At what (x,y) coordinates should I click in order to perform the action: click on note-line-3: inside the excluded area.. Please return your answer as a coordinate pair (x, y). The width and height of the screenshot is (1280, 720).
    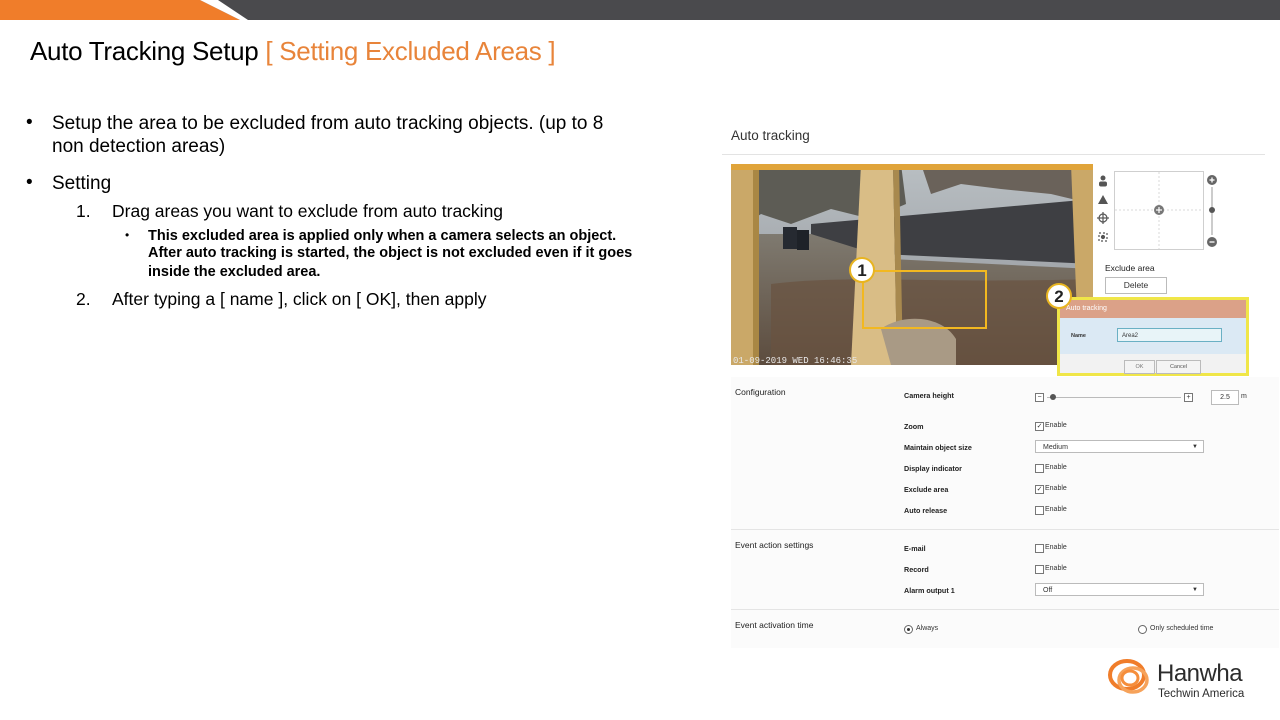
    Looking at the image, I should click on (234, 272).